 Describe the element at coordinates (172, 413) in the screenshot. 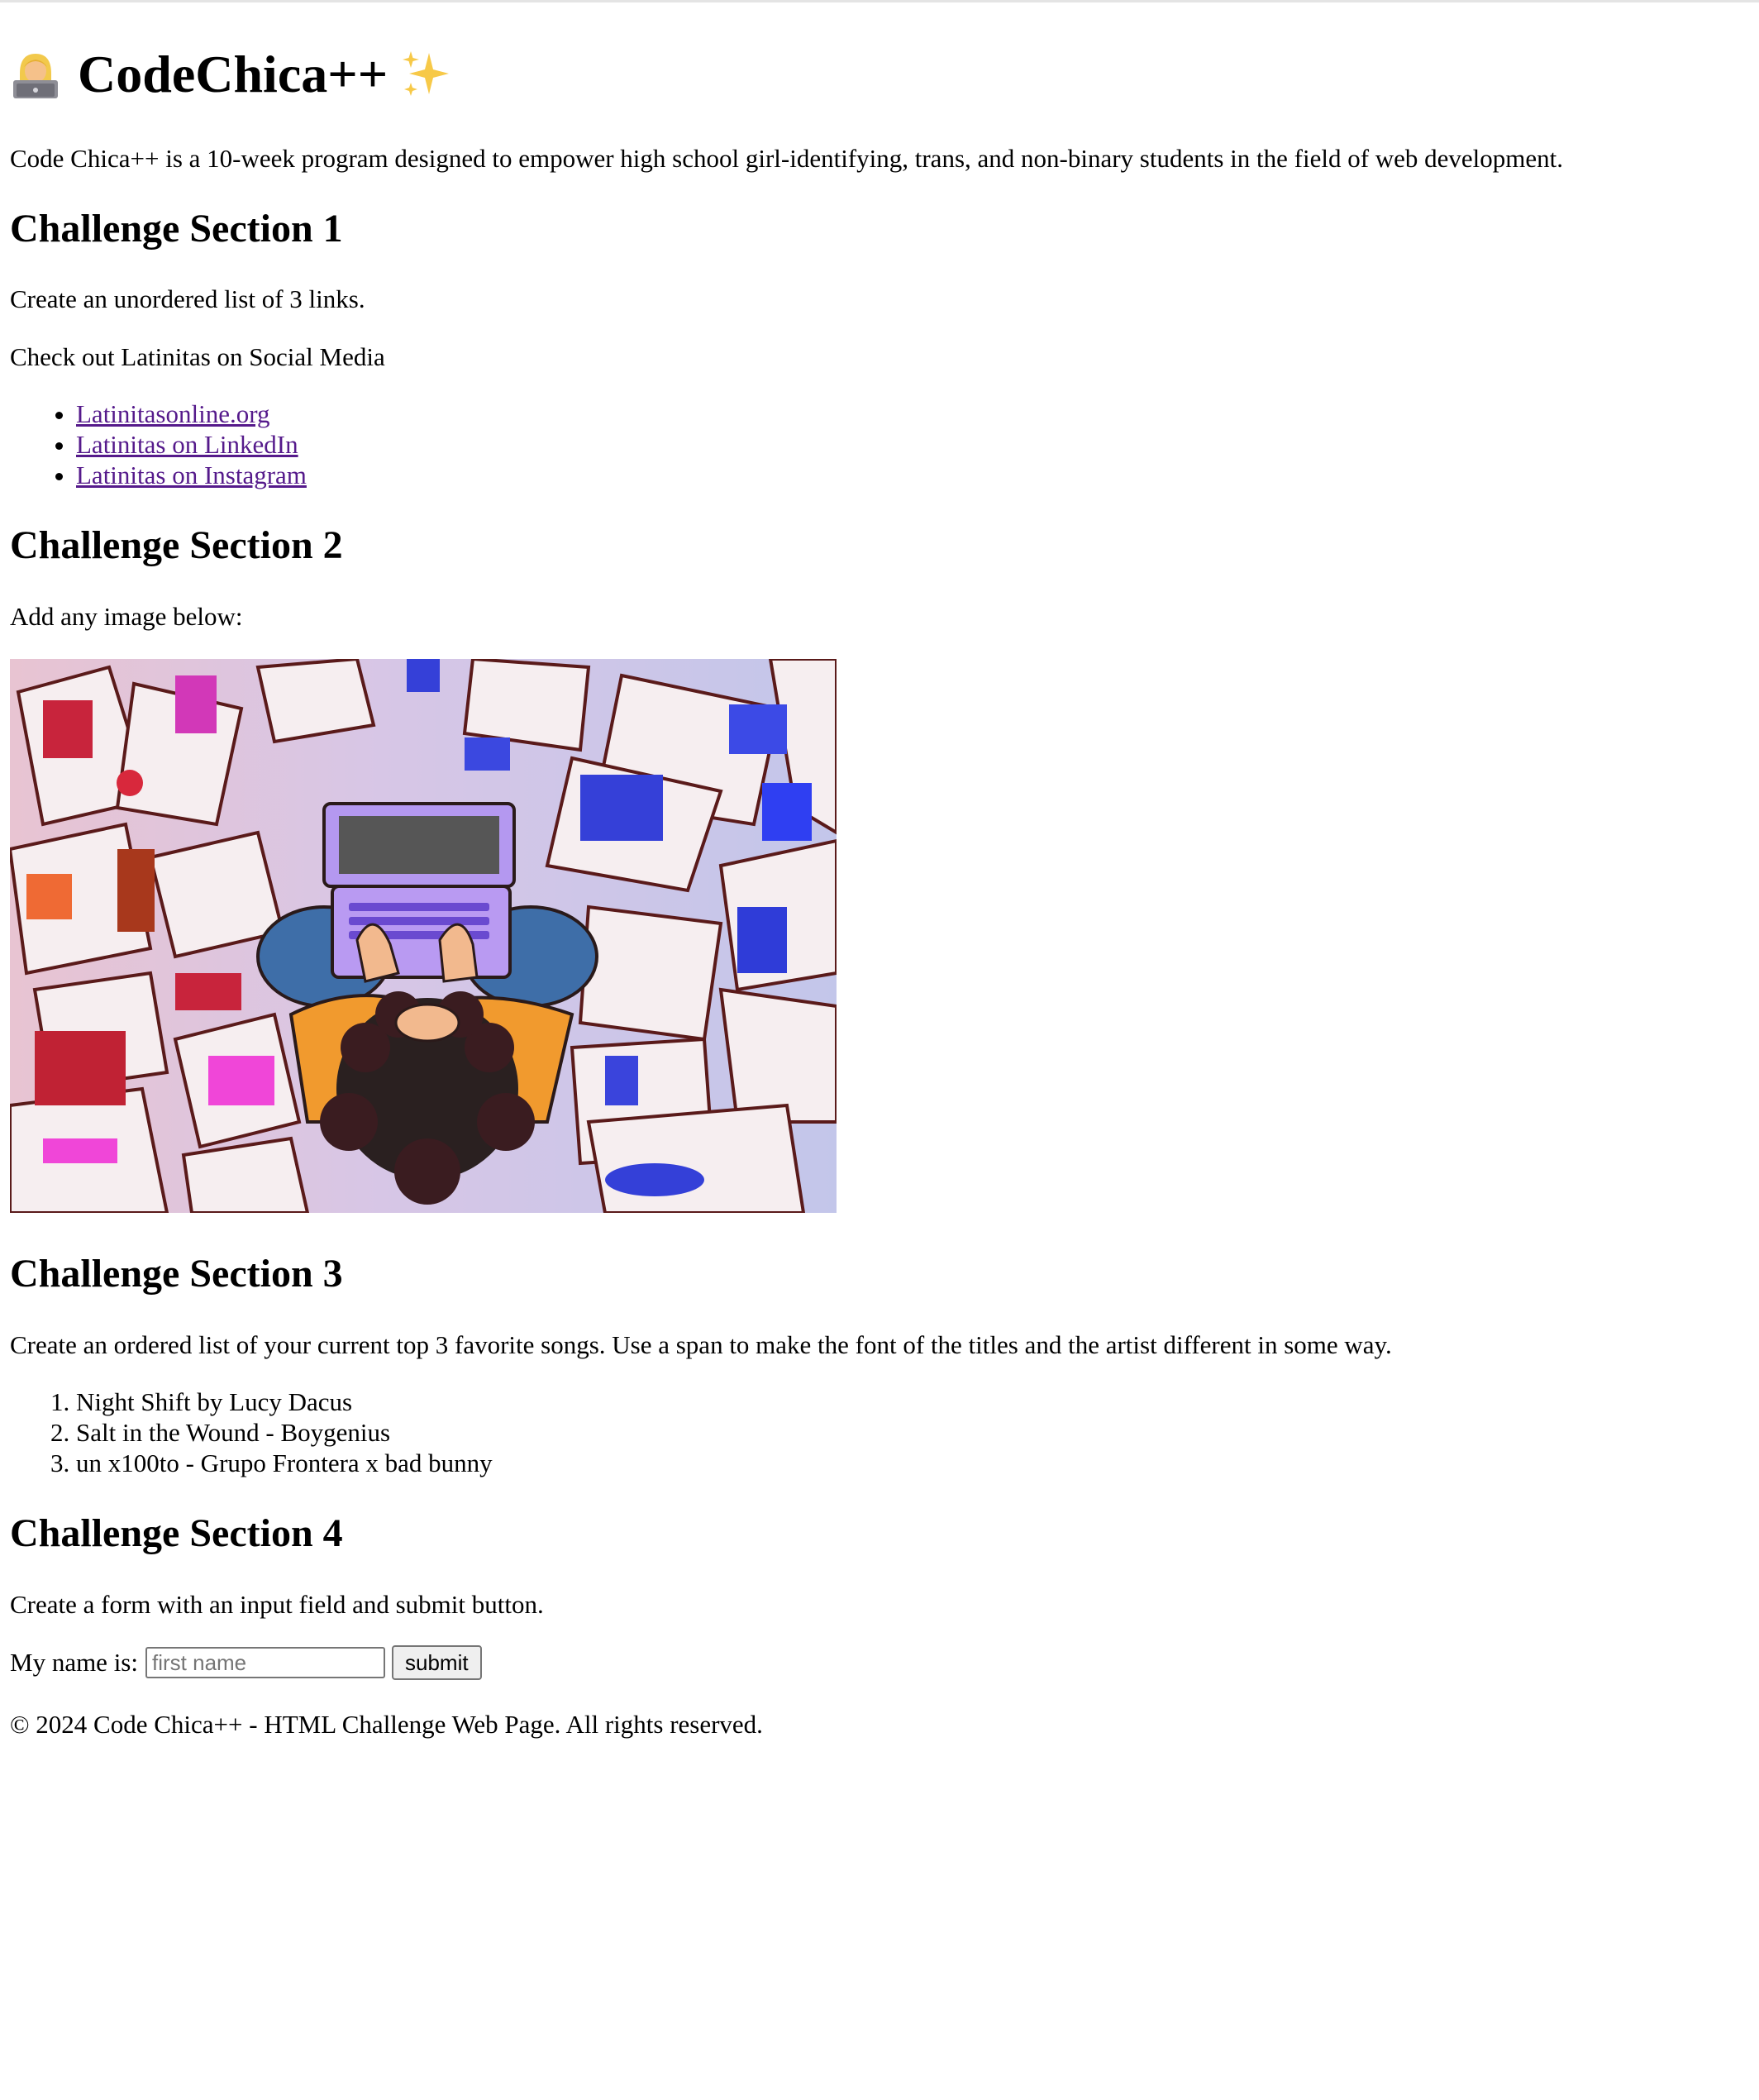

I see `link-latinitasonline: Latinitasonline.org` at that location.